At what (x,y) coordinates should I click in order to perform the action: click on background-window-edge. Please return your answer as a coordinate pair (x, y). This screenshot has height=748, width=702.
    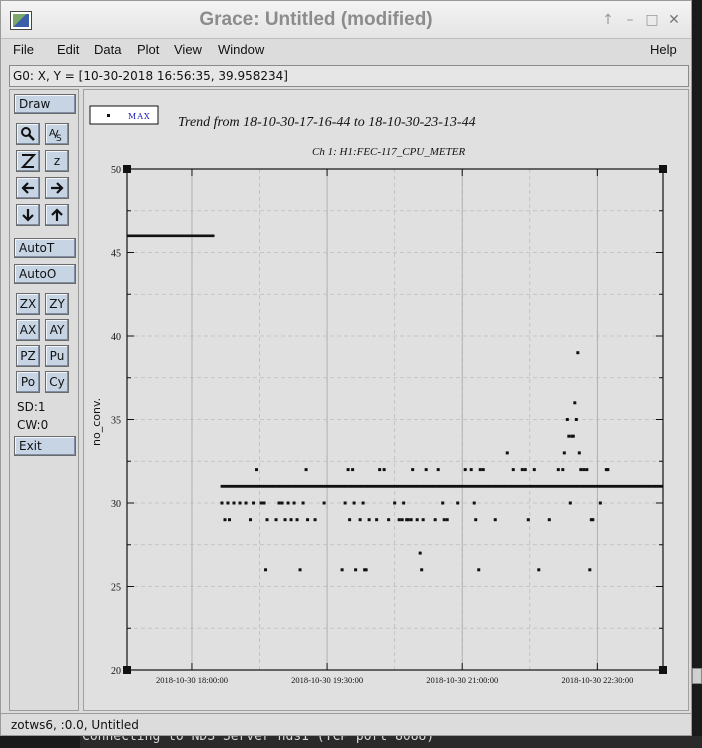
    Looking at the image, I should click on (697, 676).